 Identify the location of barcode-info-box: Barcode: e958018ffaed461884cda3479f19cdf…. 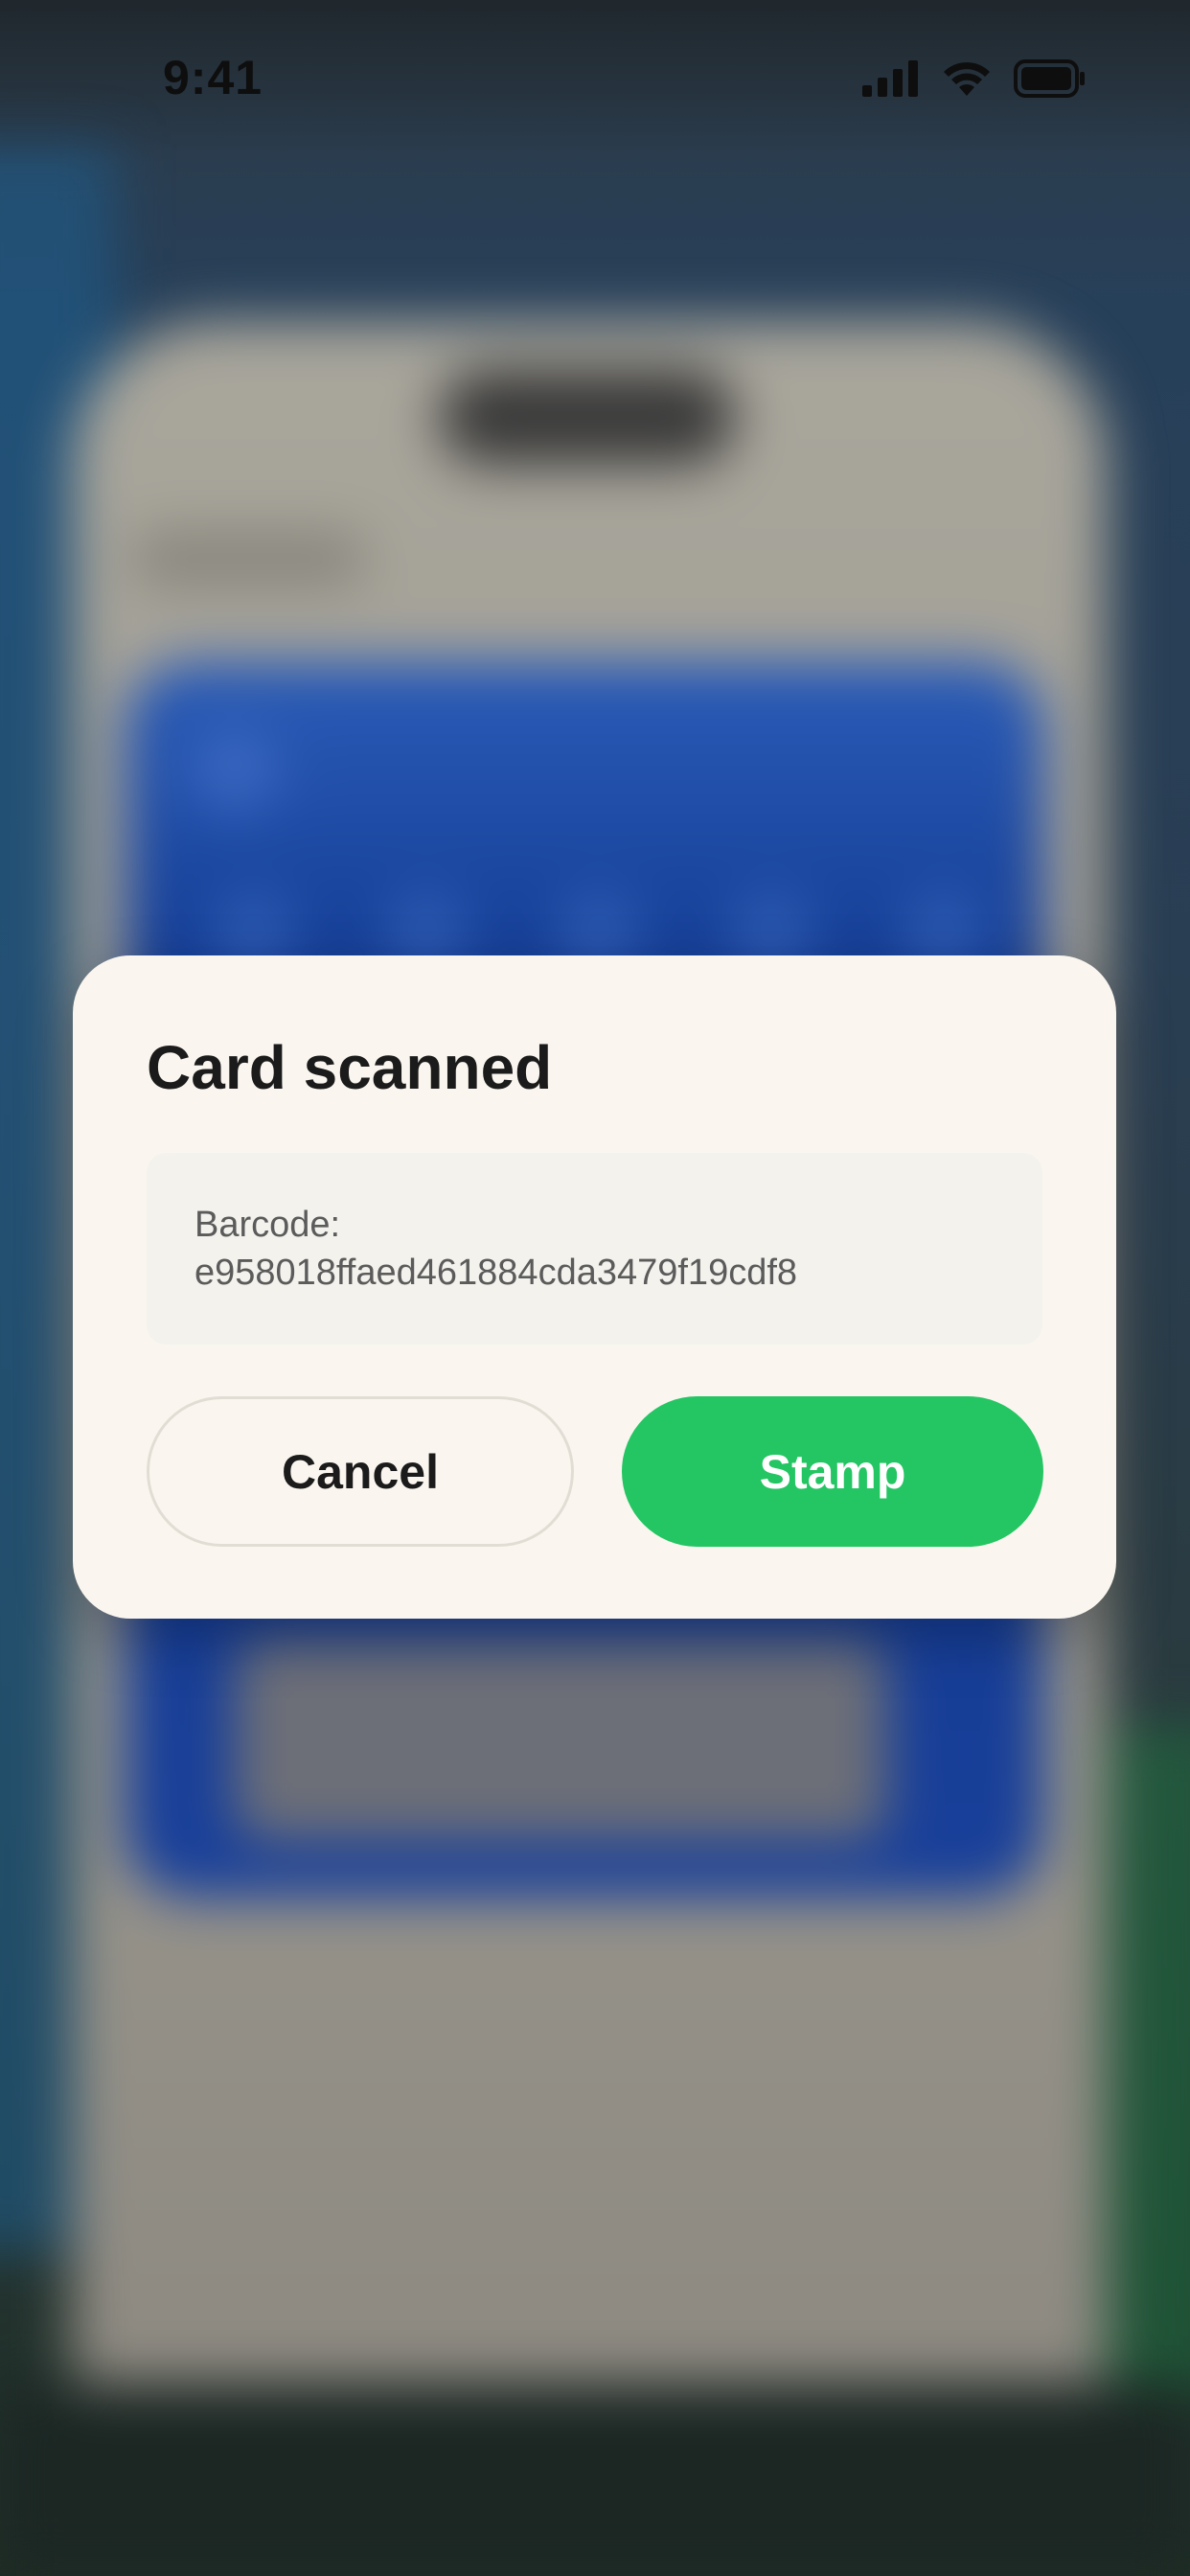
(594, 1249).